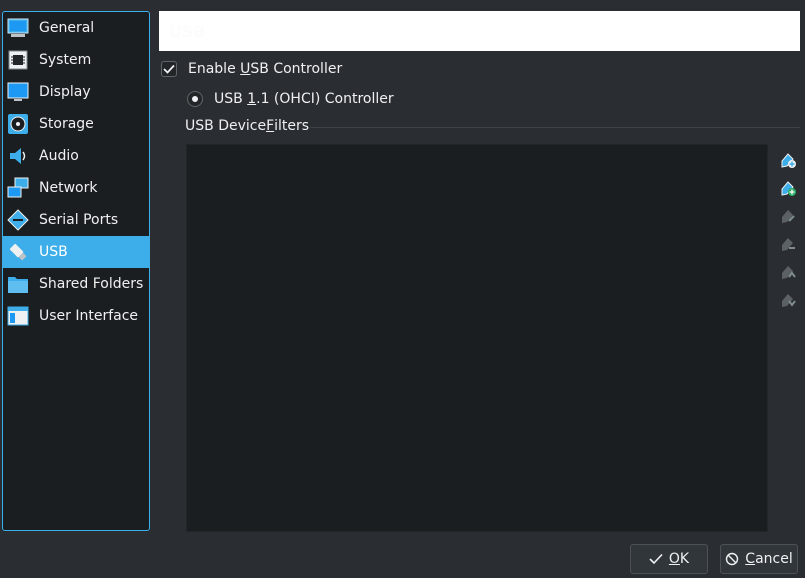 The image size is (805, 578). I want to click on sidebar-item-label: Display, so click(65, 92).